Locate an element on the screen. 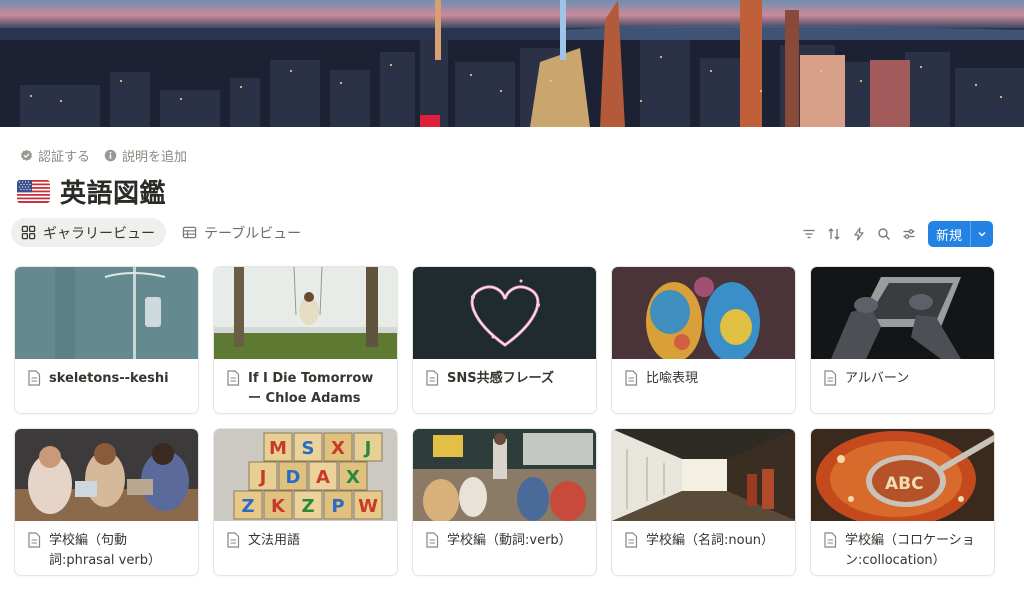  database-toolbar: ギャラリービュー テーブルビュー 新規 is located at coordinates (511, 233).